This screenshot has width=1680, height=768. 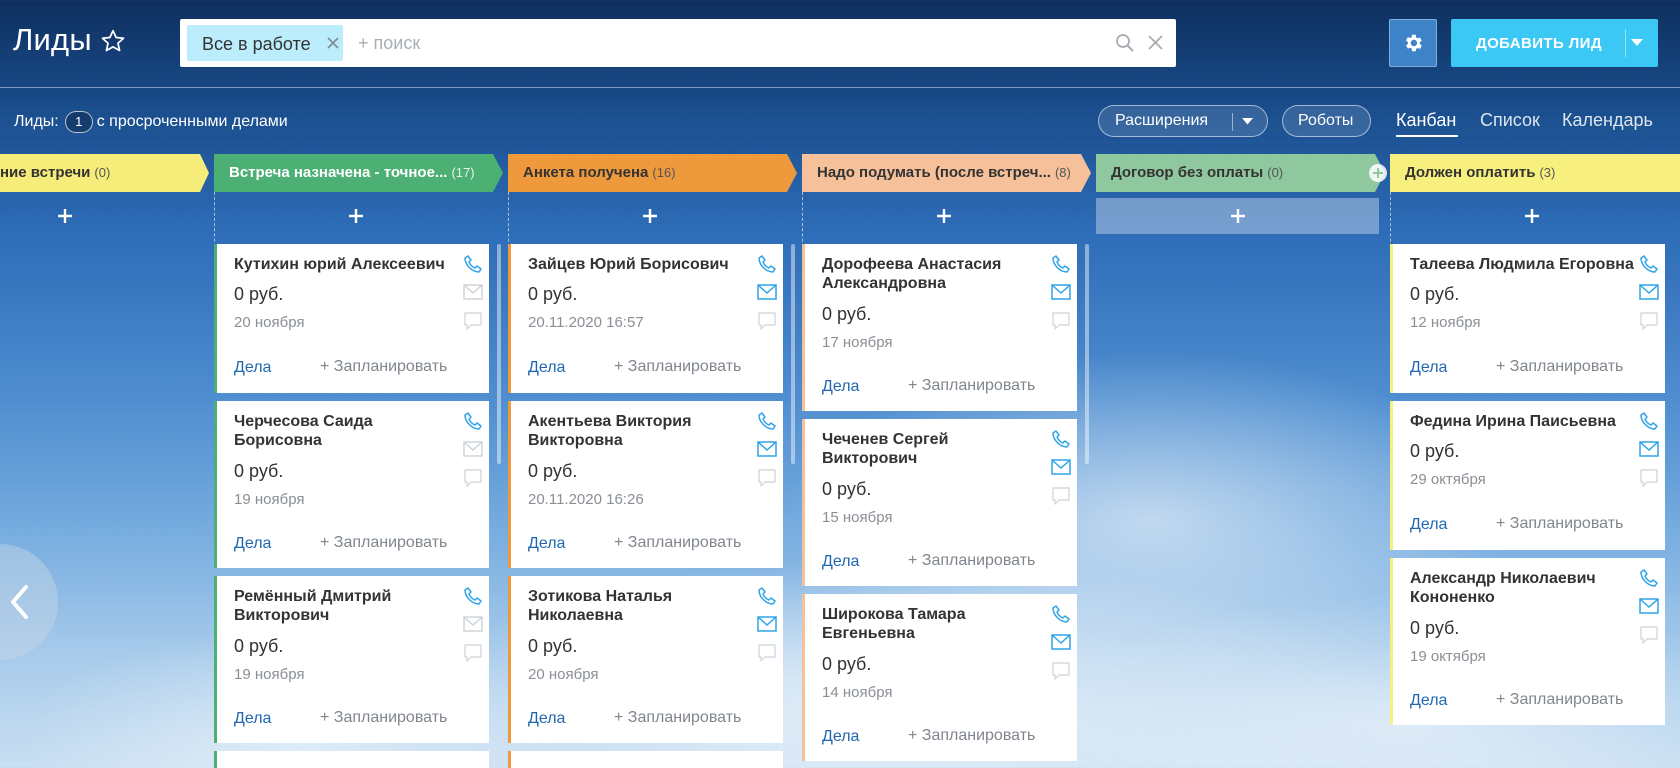 I want to click on search-input, so click(x=708, y=43).